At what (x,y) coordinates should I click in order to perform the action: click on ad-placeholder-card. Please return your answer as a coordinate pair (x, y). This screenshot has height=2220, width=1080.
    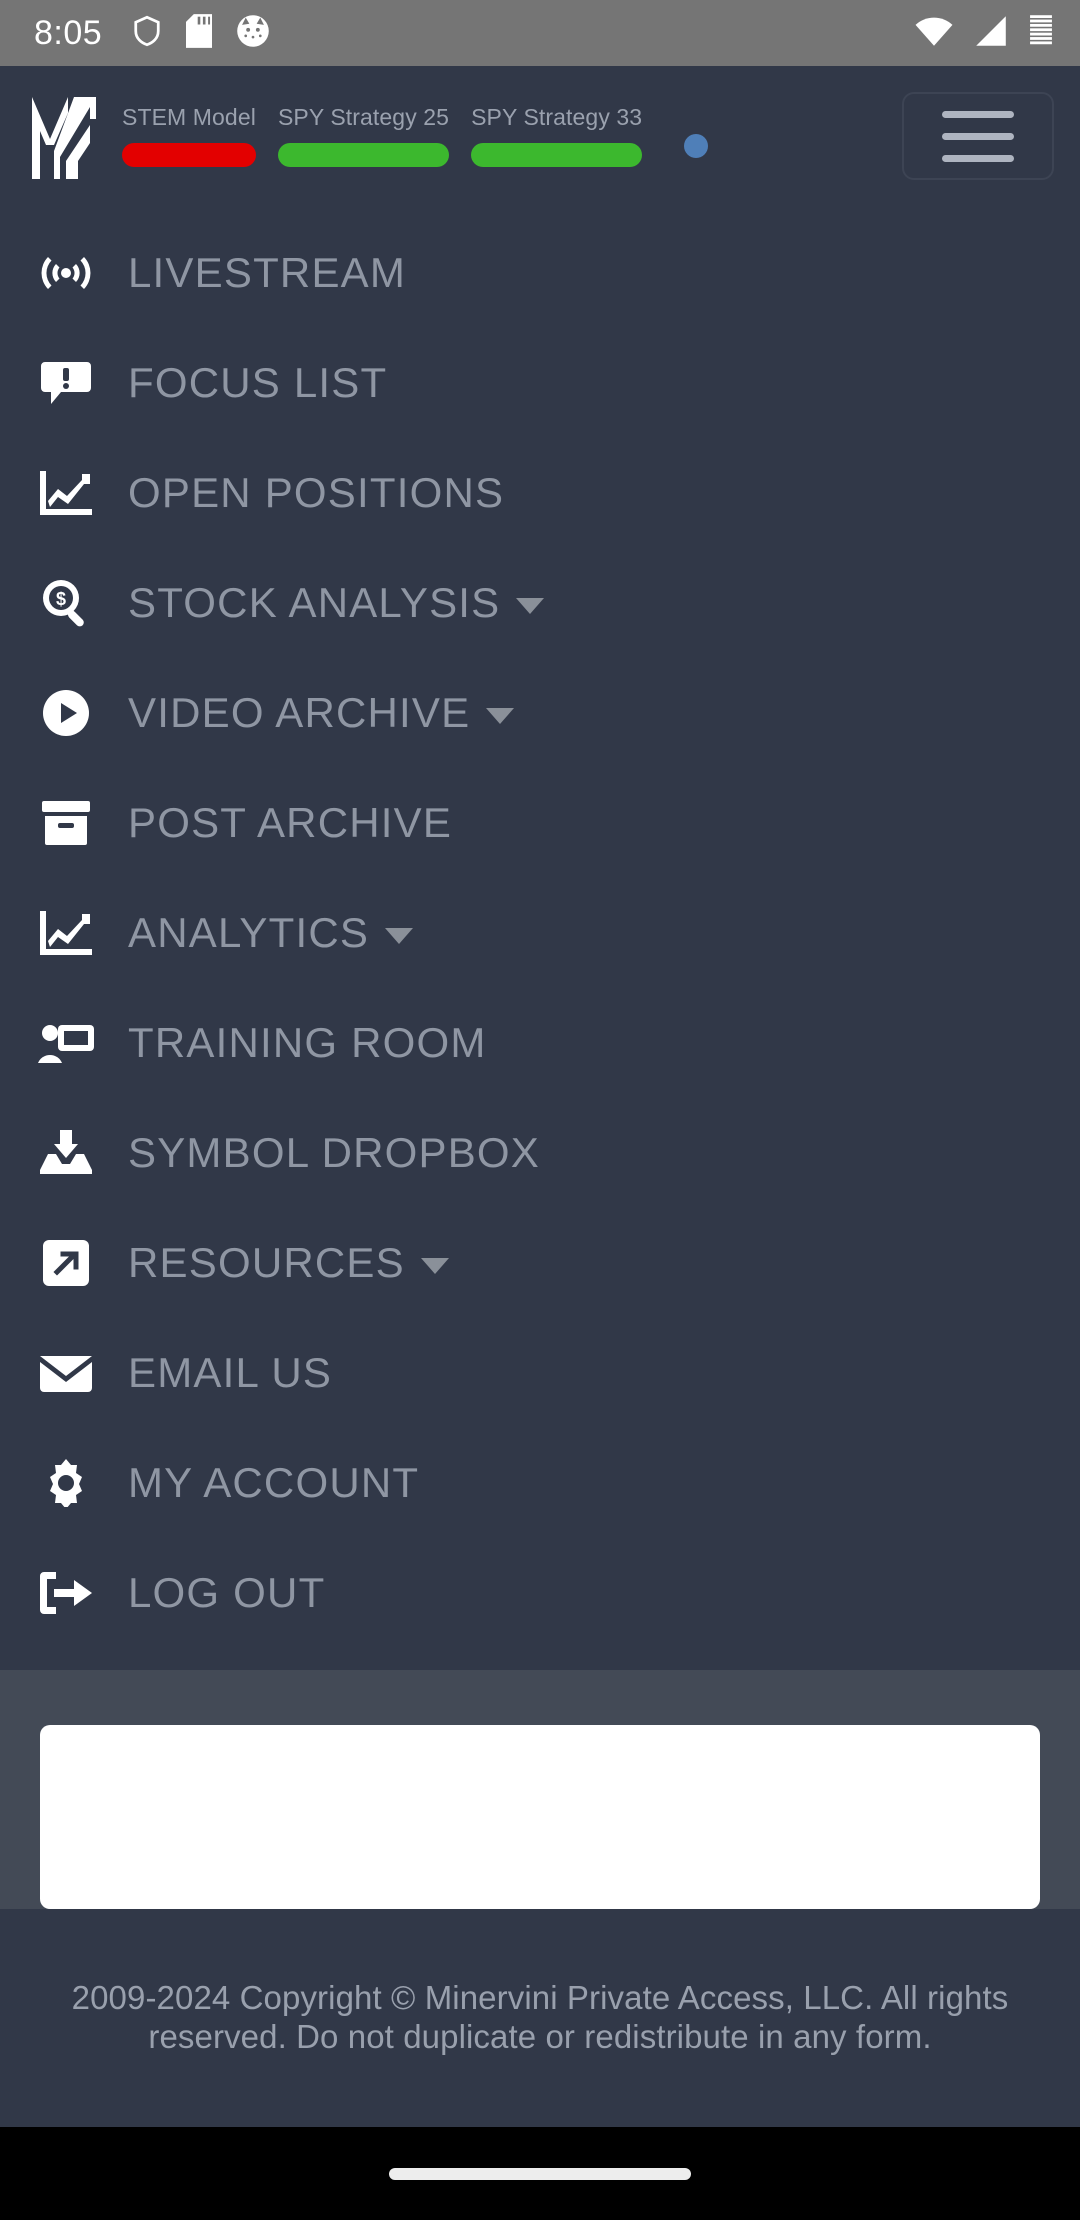
    Looking at the image, I should click on (540, 1817).